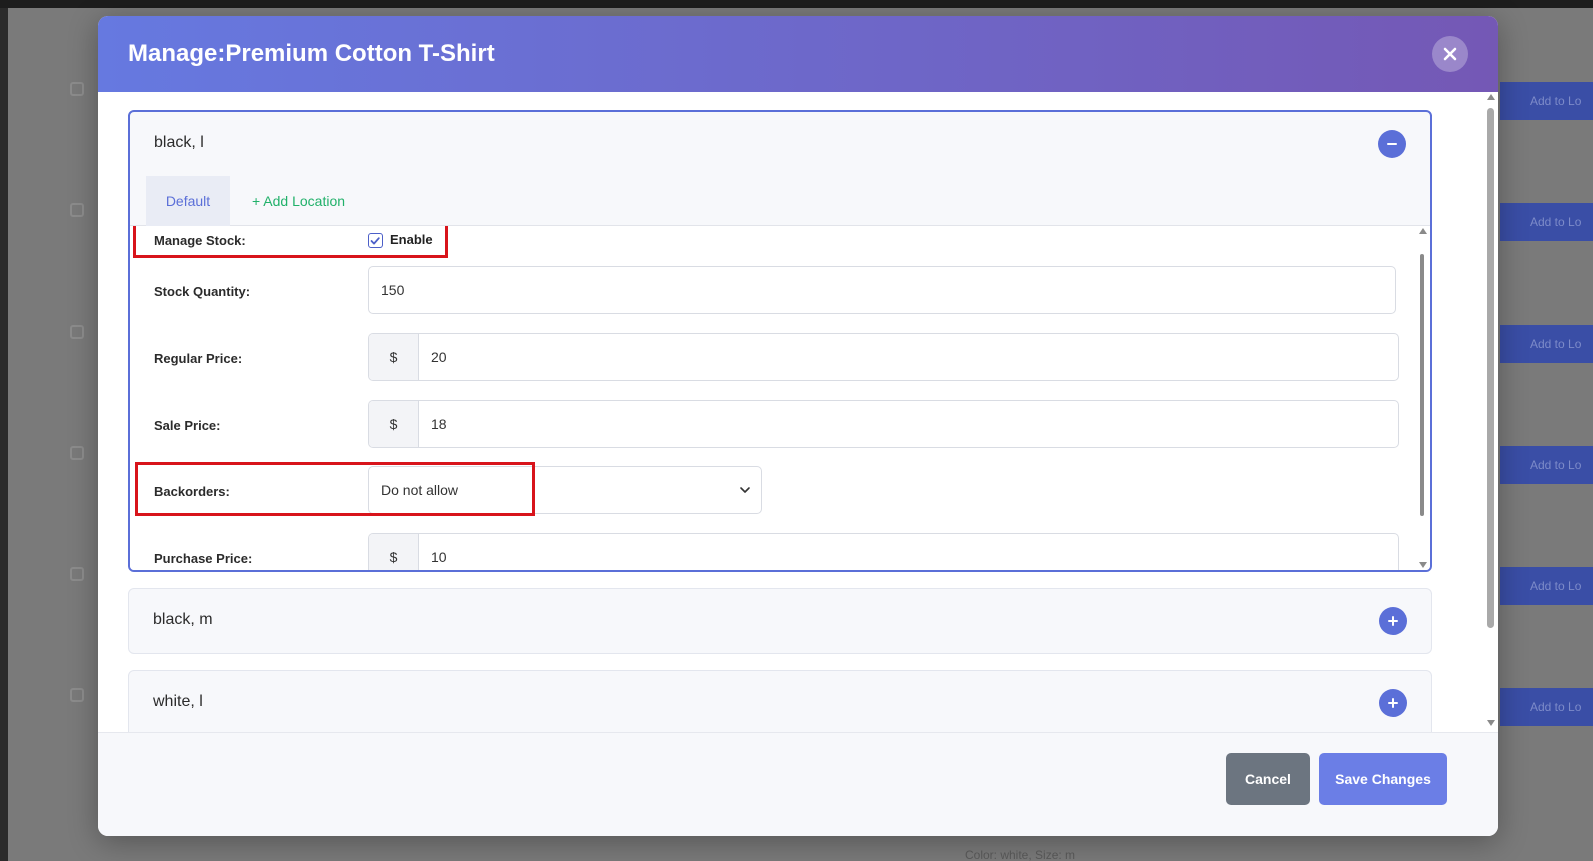  What do you see at coordinates (745, 490) in the screenshot?
I see `chevron-down-icon` at bounding box center [745, 490].